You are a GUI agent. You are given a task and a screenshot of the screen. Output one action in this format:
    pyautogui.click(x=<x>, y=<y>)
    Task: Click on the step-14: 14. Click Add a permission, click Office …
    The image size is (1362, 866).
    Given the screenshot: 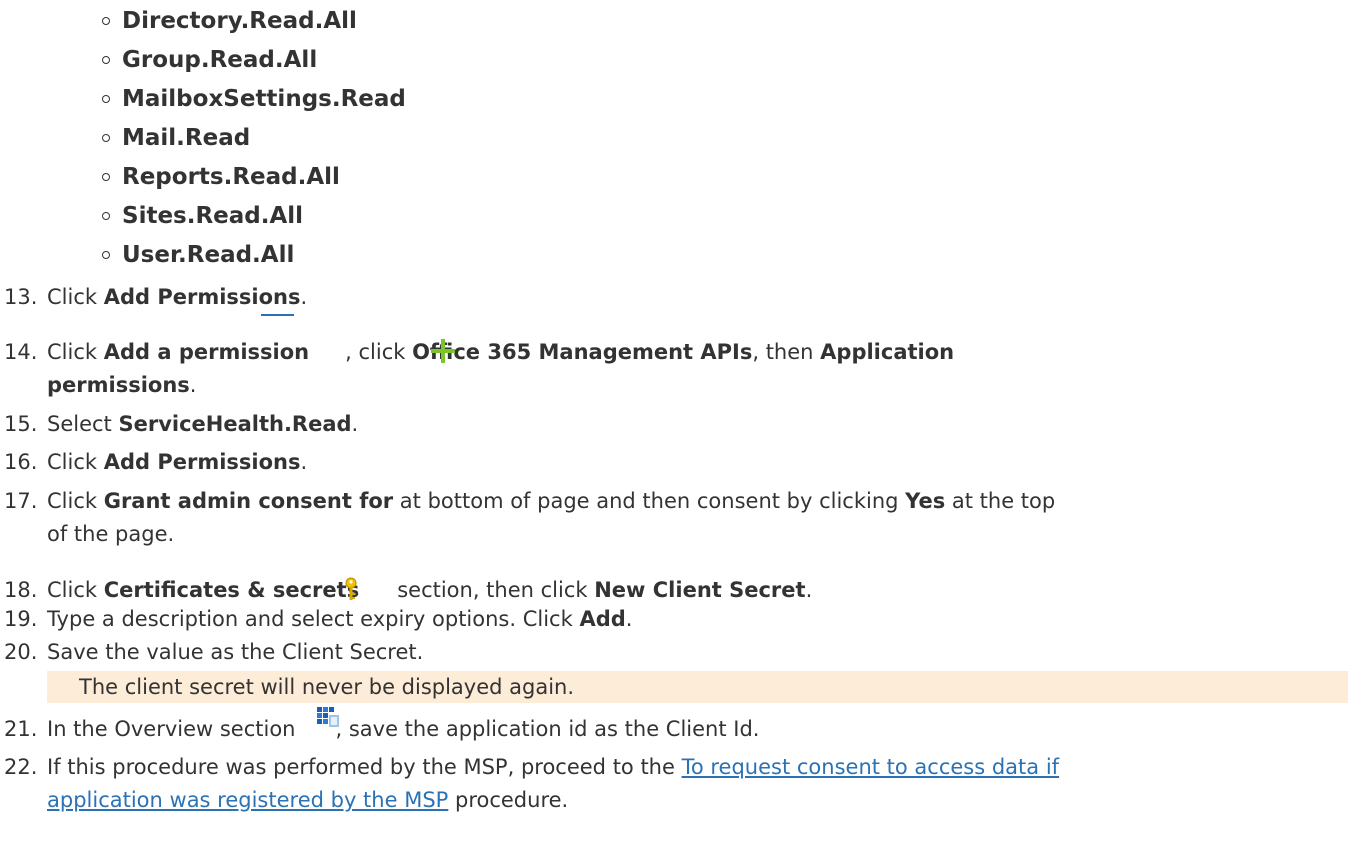 What is the action you would take?
    pyautogui.click(x=479, y=352)
    